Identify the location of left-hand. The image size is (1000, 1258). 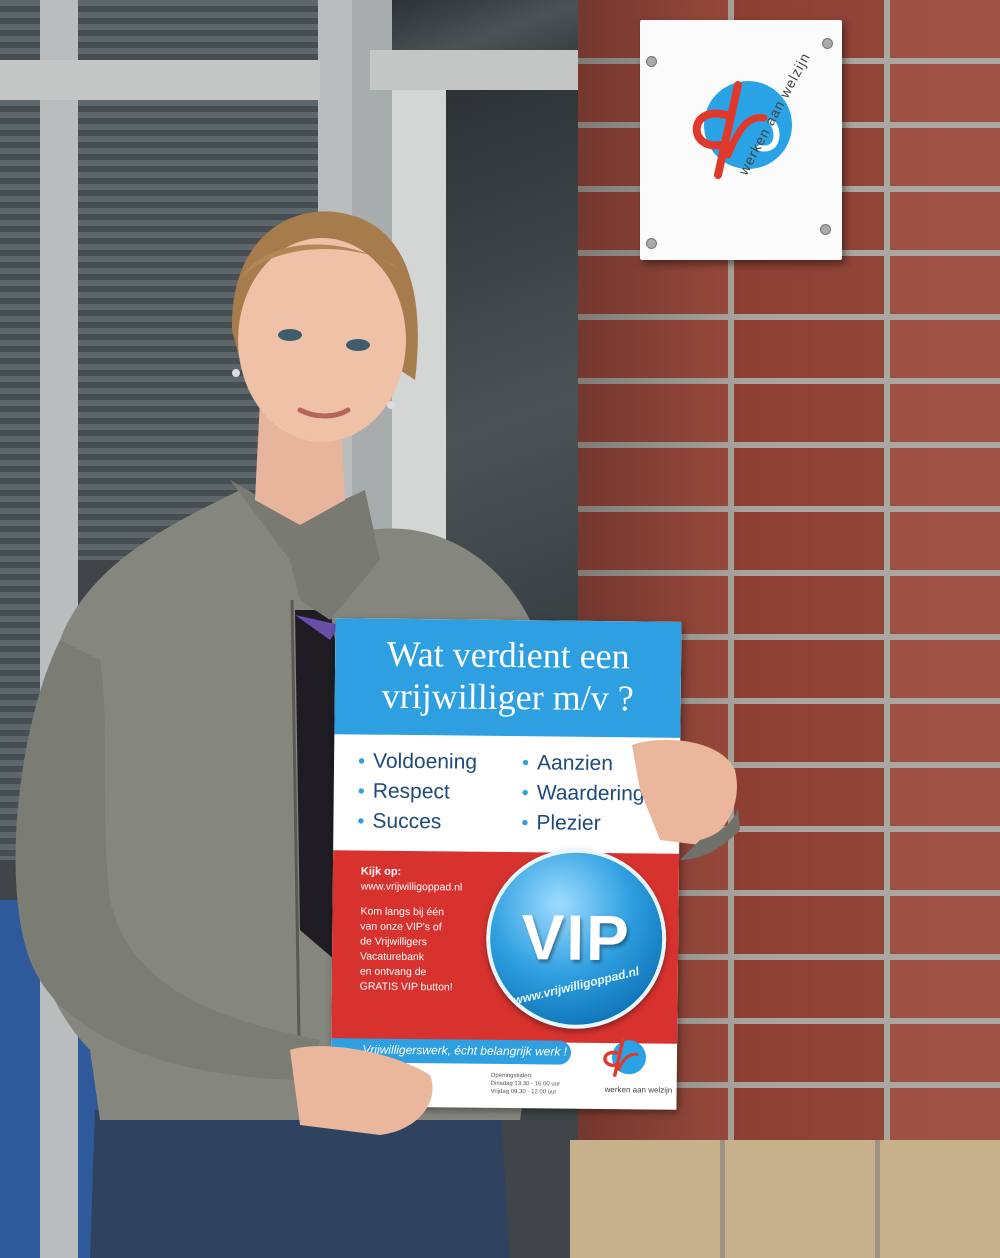
(361, 1090).